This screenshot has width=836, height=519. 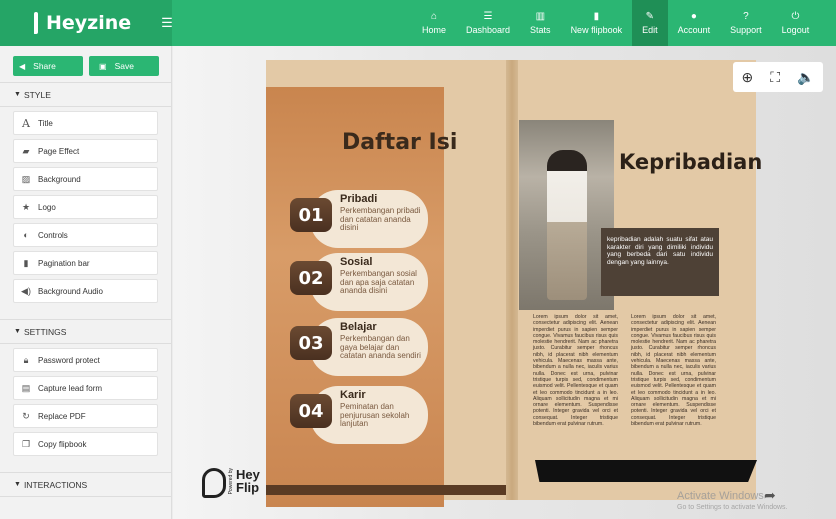 I want to click on sound-icon: 🔈, so click(x=805, y=77).